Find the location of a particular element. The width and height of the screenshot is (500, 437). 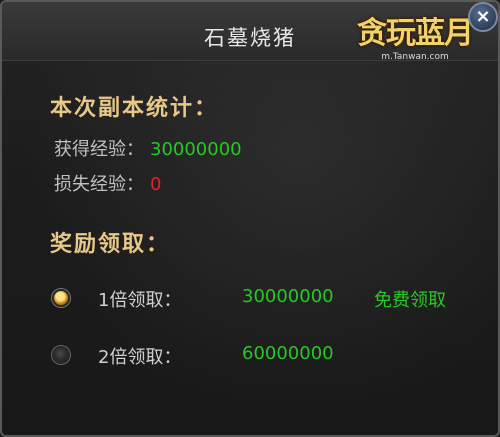

option-2x-value: 60000000 is located at coordinates (288, 353).